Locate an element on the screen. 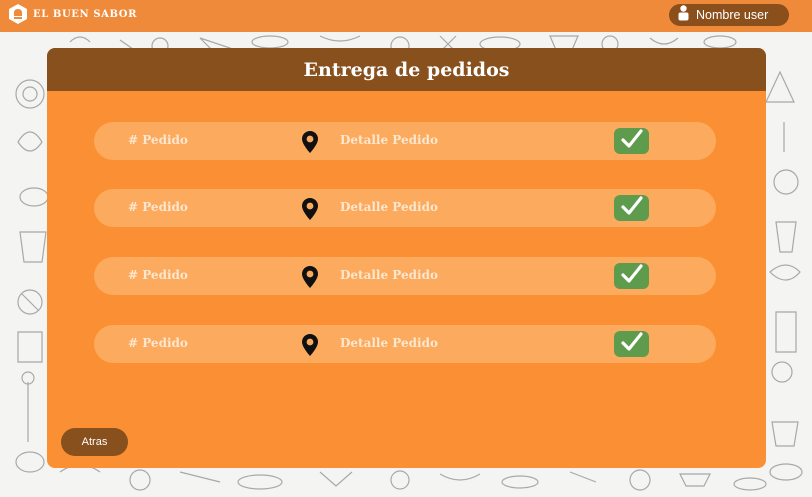  user-name: Nombre user is located at coordinates (732, 15).